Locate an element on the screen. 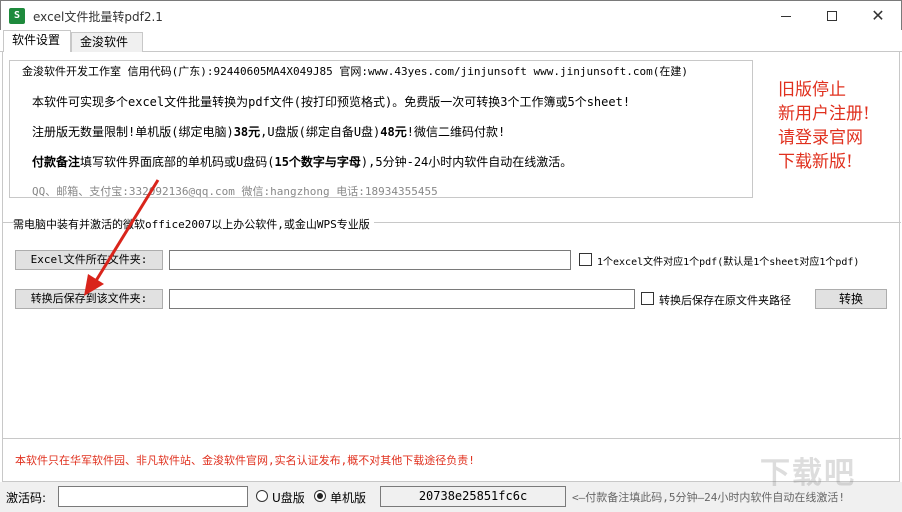  one-pdf-per-file-label: 1个excel文件对应1个pdf(默认是1个sheet对应1个pdf) is located at coordinates (728, 262).